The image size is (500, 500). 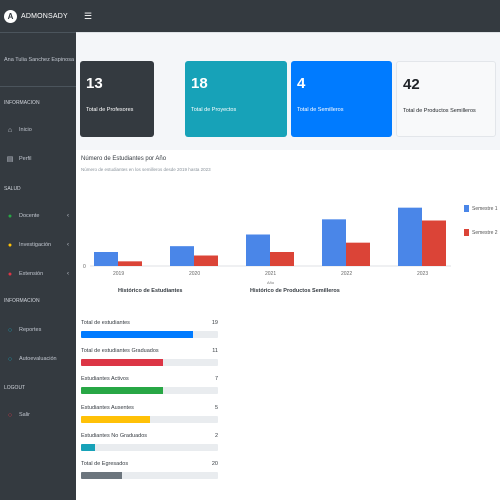 What do you see at coordinates (149, 408) in the screenshot?
I see `stat-row-header: Estudiantes Ausentes 5` at bounding box center [149, 408].